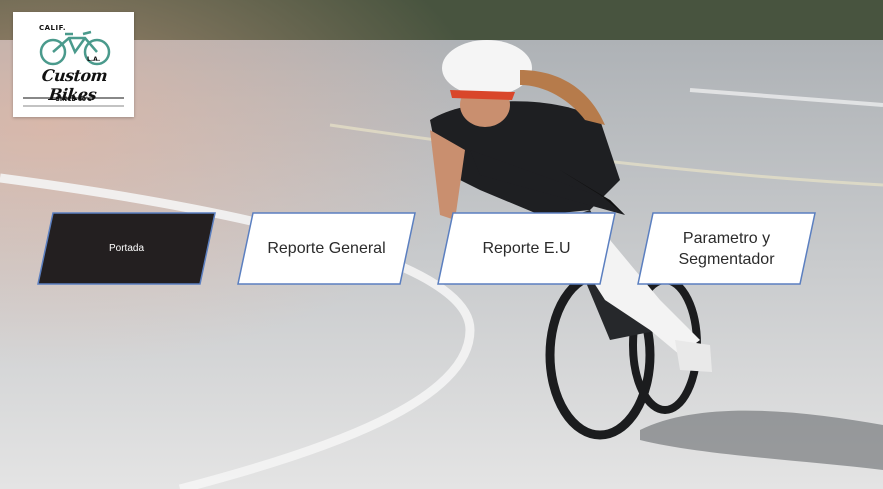 The width and height of the screenshot is (883, 489). Describe the element at coordinates (73, 99) in the screenshot. I see `logo-since-text: SINCE 60's` at that location.